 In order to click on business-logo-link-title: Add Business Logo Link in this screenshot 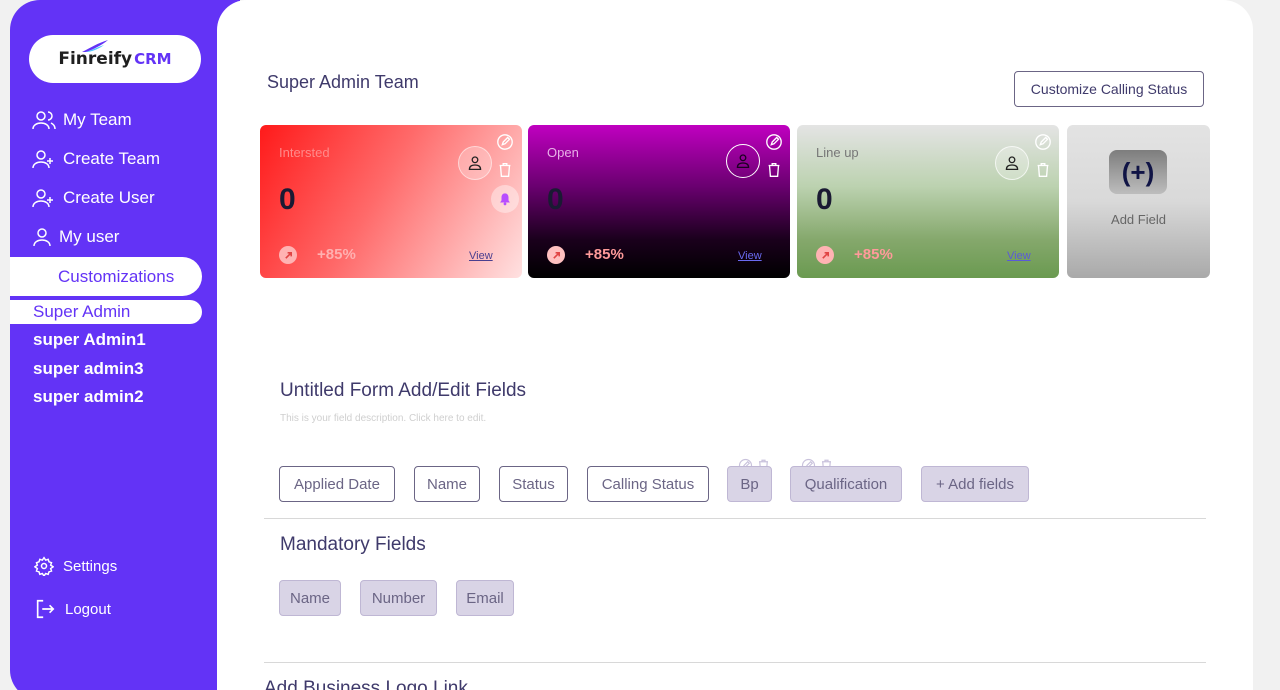, I will do `click(366, 684)`.